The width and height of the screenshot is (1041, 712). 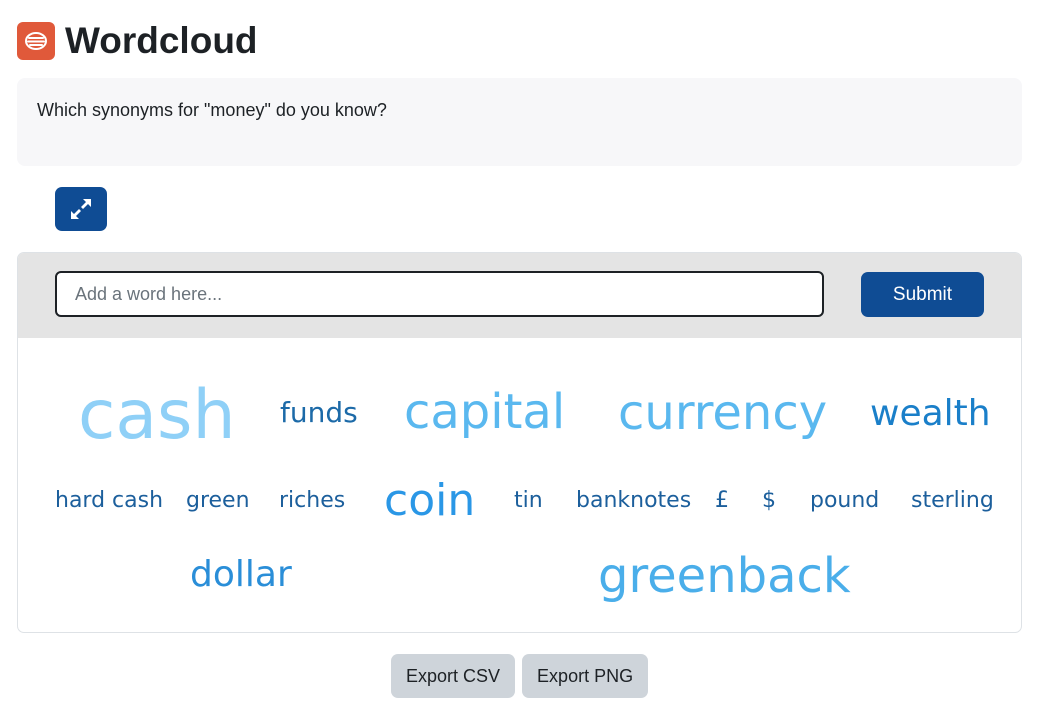 What do you see at coordinates (161, 40) in the screenshot?
I see `page-title: Wordcloud` at bounding box center [161, 40].